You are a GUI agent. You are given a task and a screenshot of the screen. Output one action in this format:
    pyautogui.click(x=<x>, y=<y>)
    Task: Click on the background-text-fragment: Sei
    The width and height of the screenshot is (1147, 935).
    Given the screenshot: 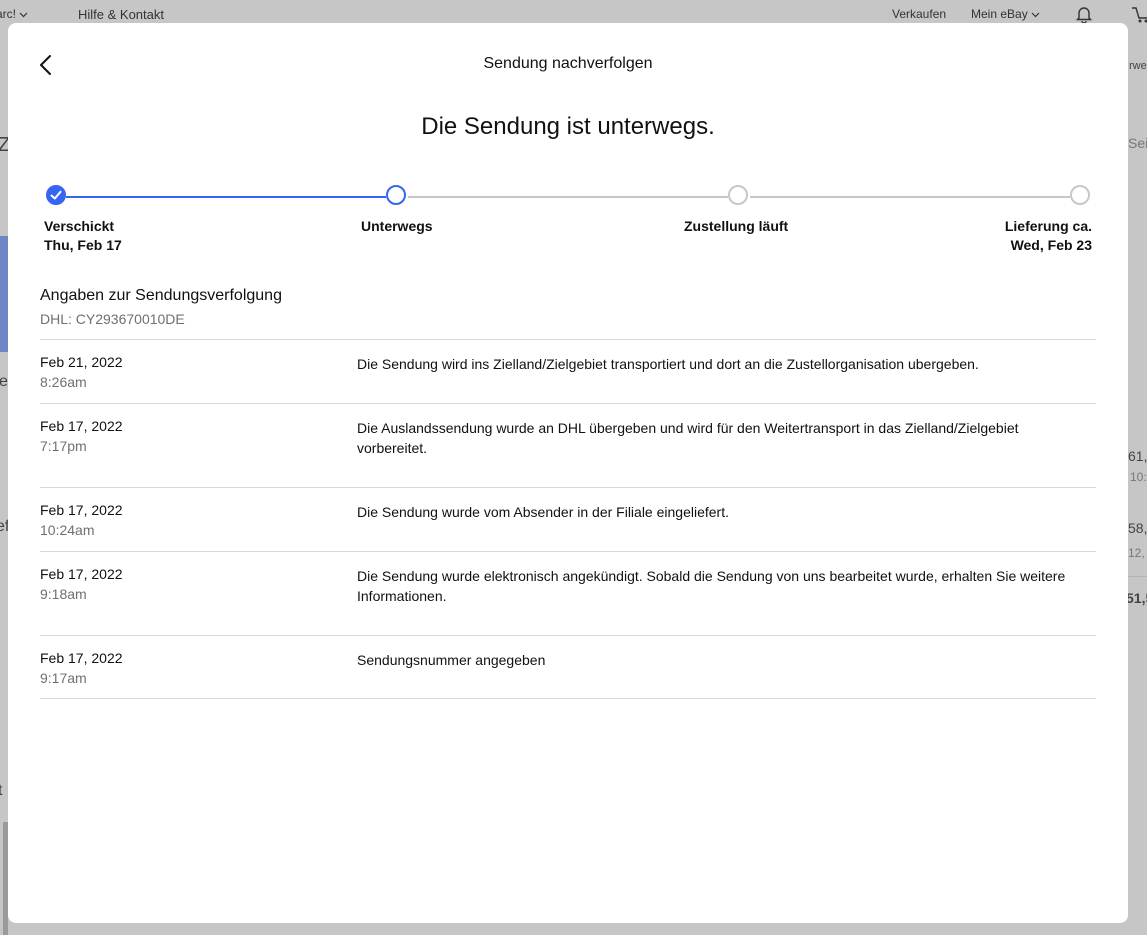 What is the action you would take?
    pyautogui.click(x=1137, y=143)
    